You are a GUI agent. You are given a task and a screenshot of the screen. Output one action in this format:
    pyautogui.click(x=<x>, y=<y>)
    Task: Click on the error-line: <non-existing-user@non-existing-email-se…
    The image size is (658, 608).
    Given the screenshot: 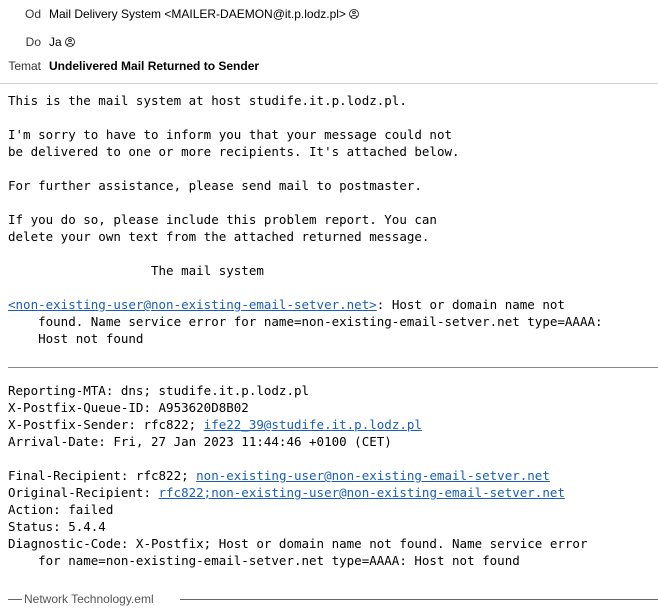 What is the action you would take?
    pyautogui.click(x=286, y=304)
    